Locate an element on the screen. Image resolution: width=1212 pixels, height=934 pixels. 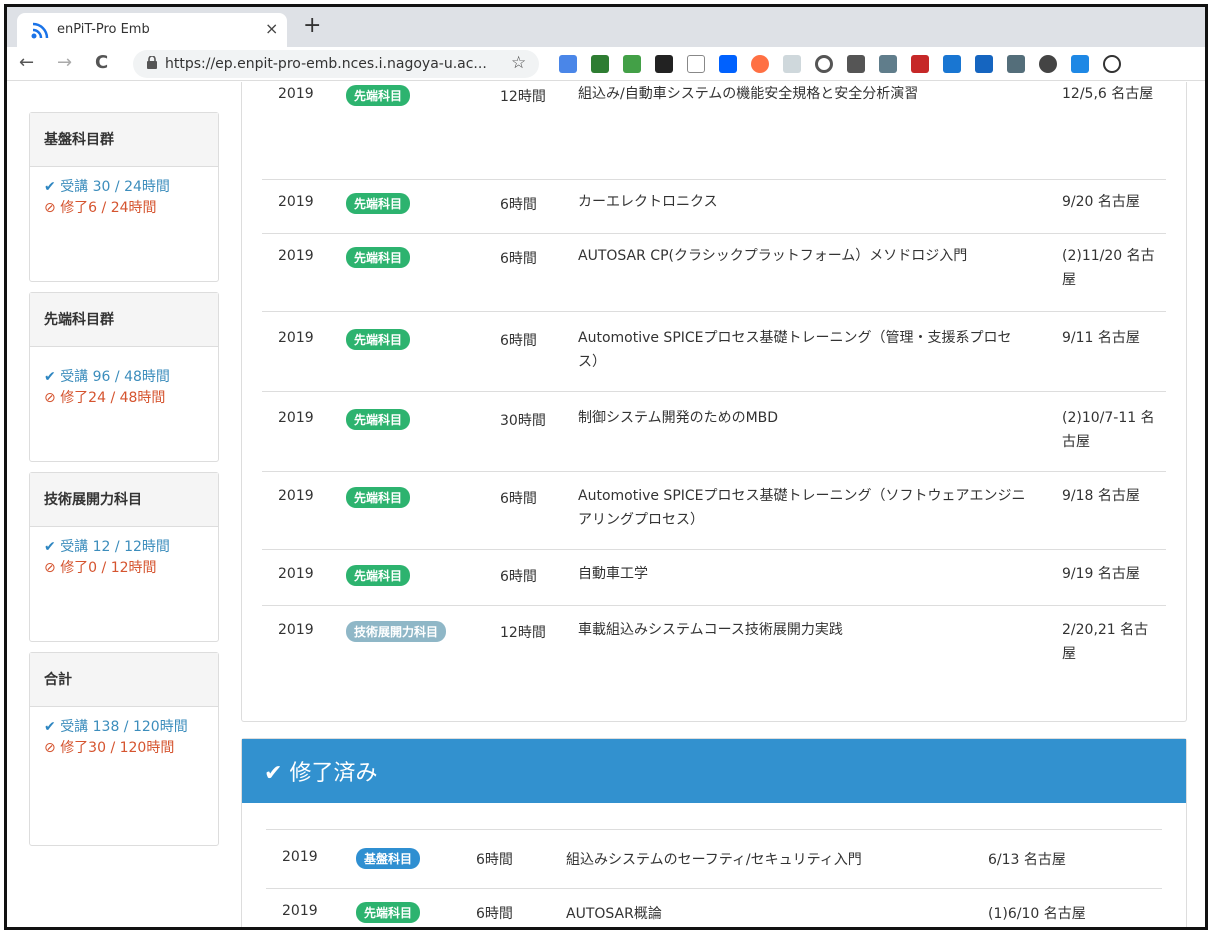
translate-box-extension-icon is located at coordinates (1016, 64).